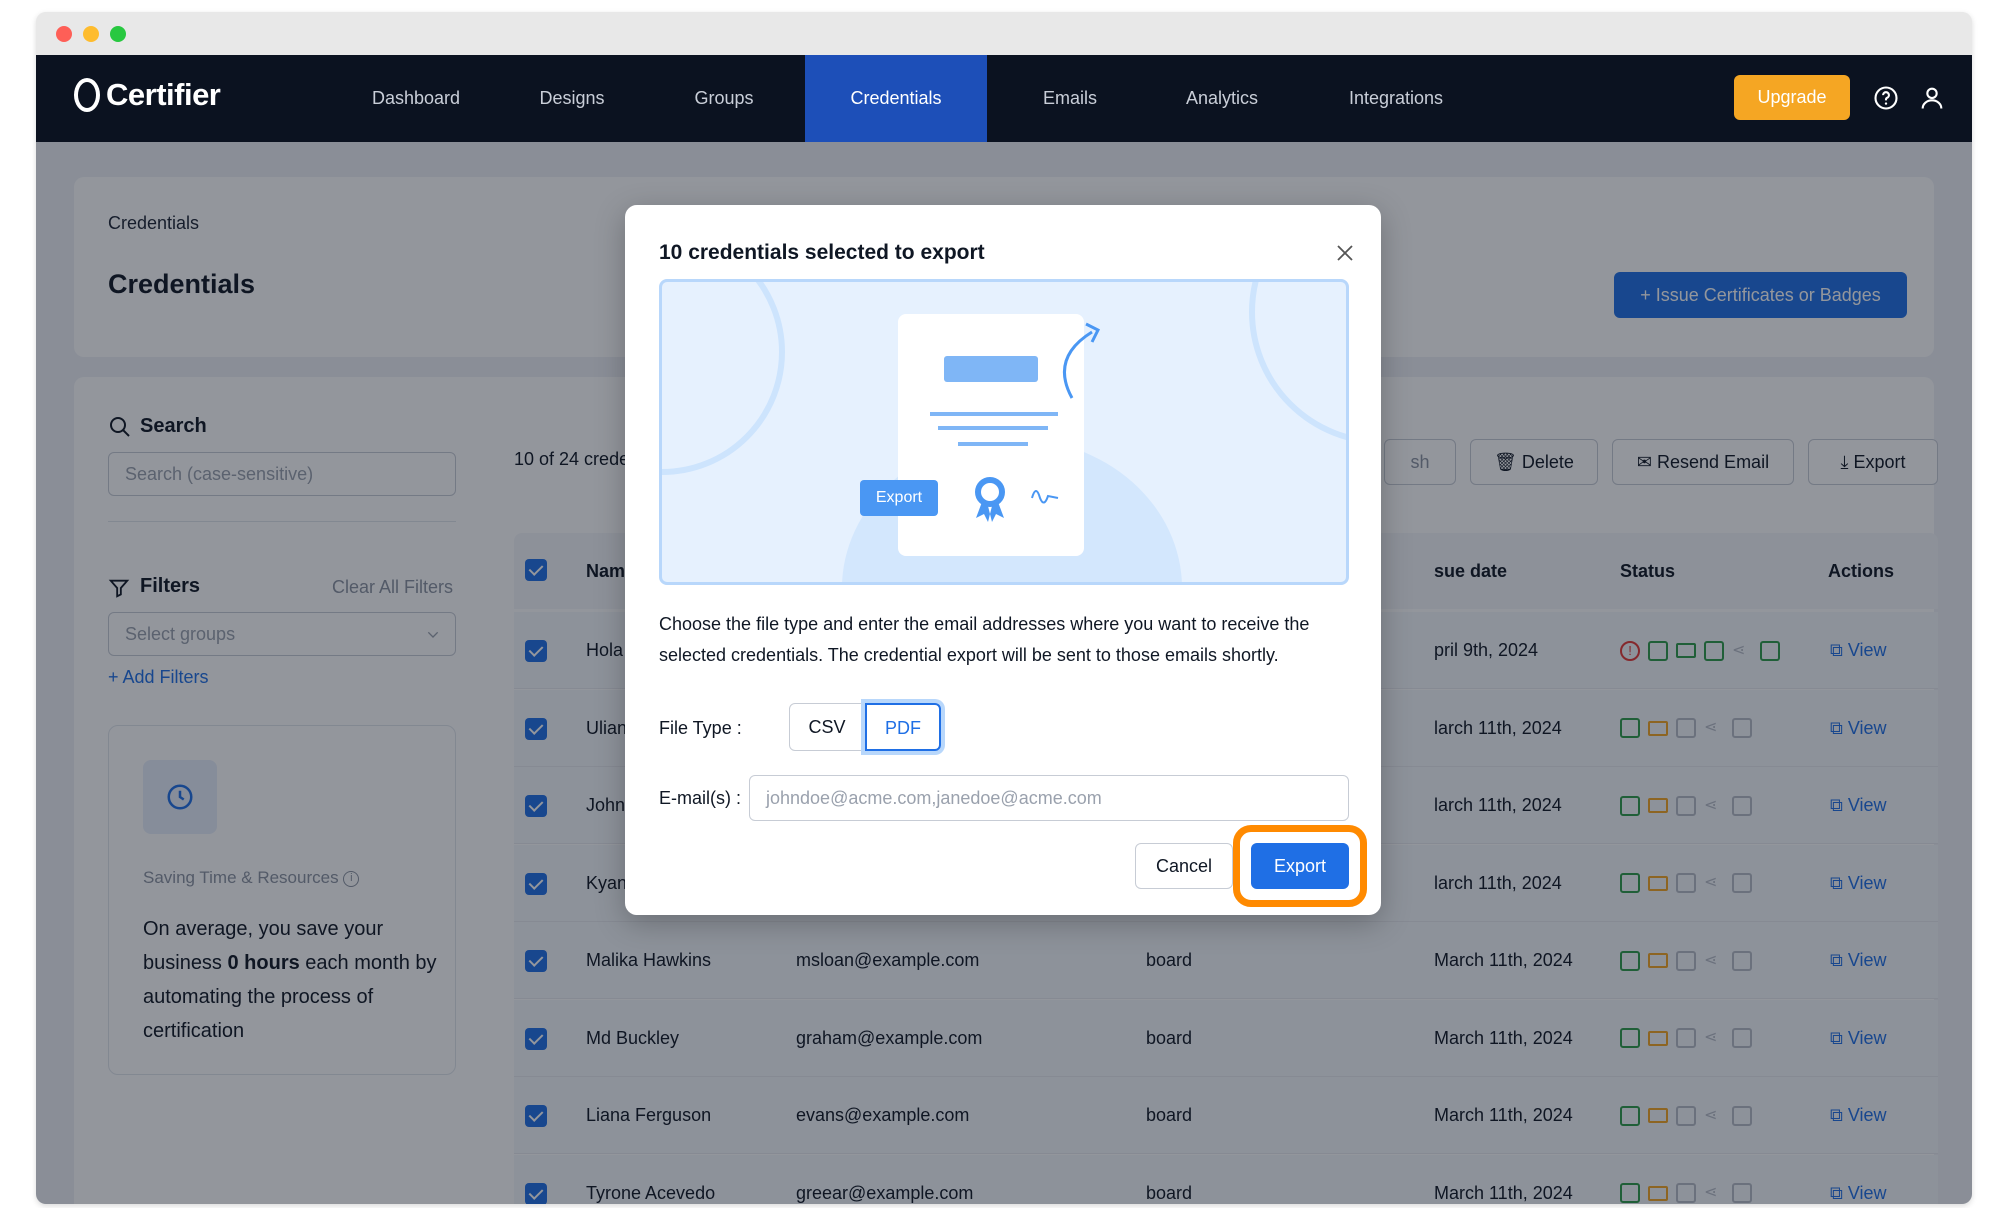  What do you see at coordinates (822, 252) in the screenshot?
I see `modal-title: 10 credentials selected to export` at bounding box center [822, 252].